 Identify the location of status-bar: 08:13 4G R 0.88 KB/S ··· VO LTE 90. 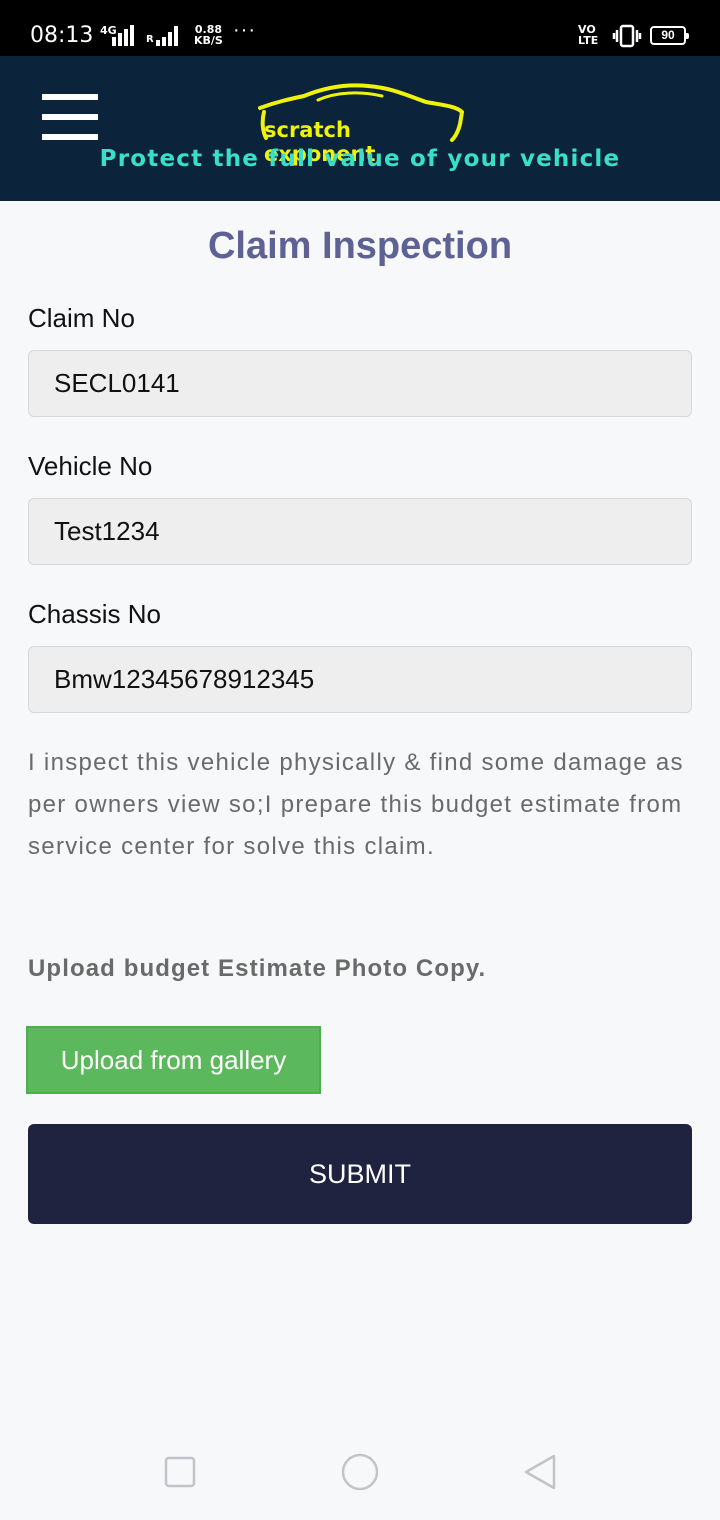
(360, 28).